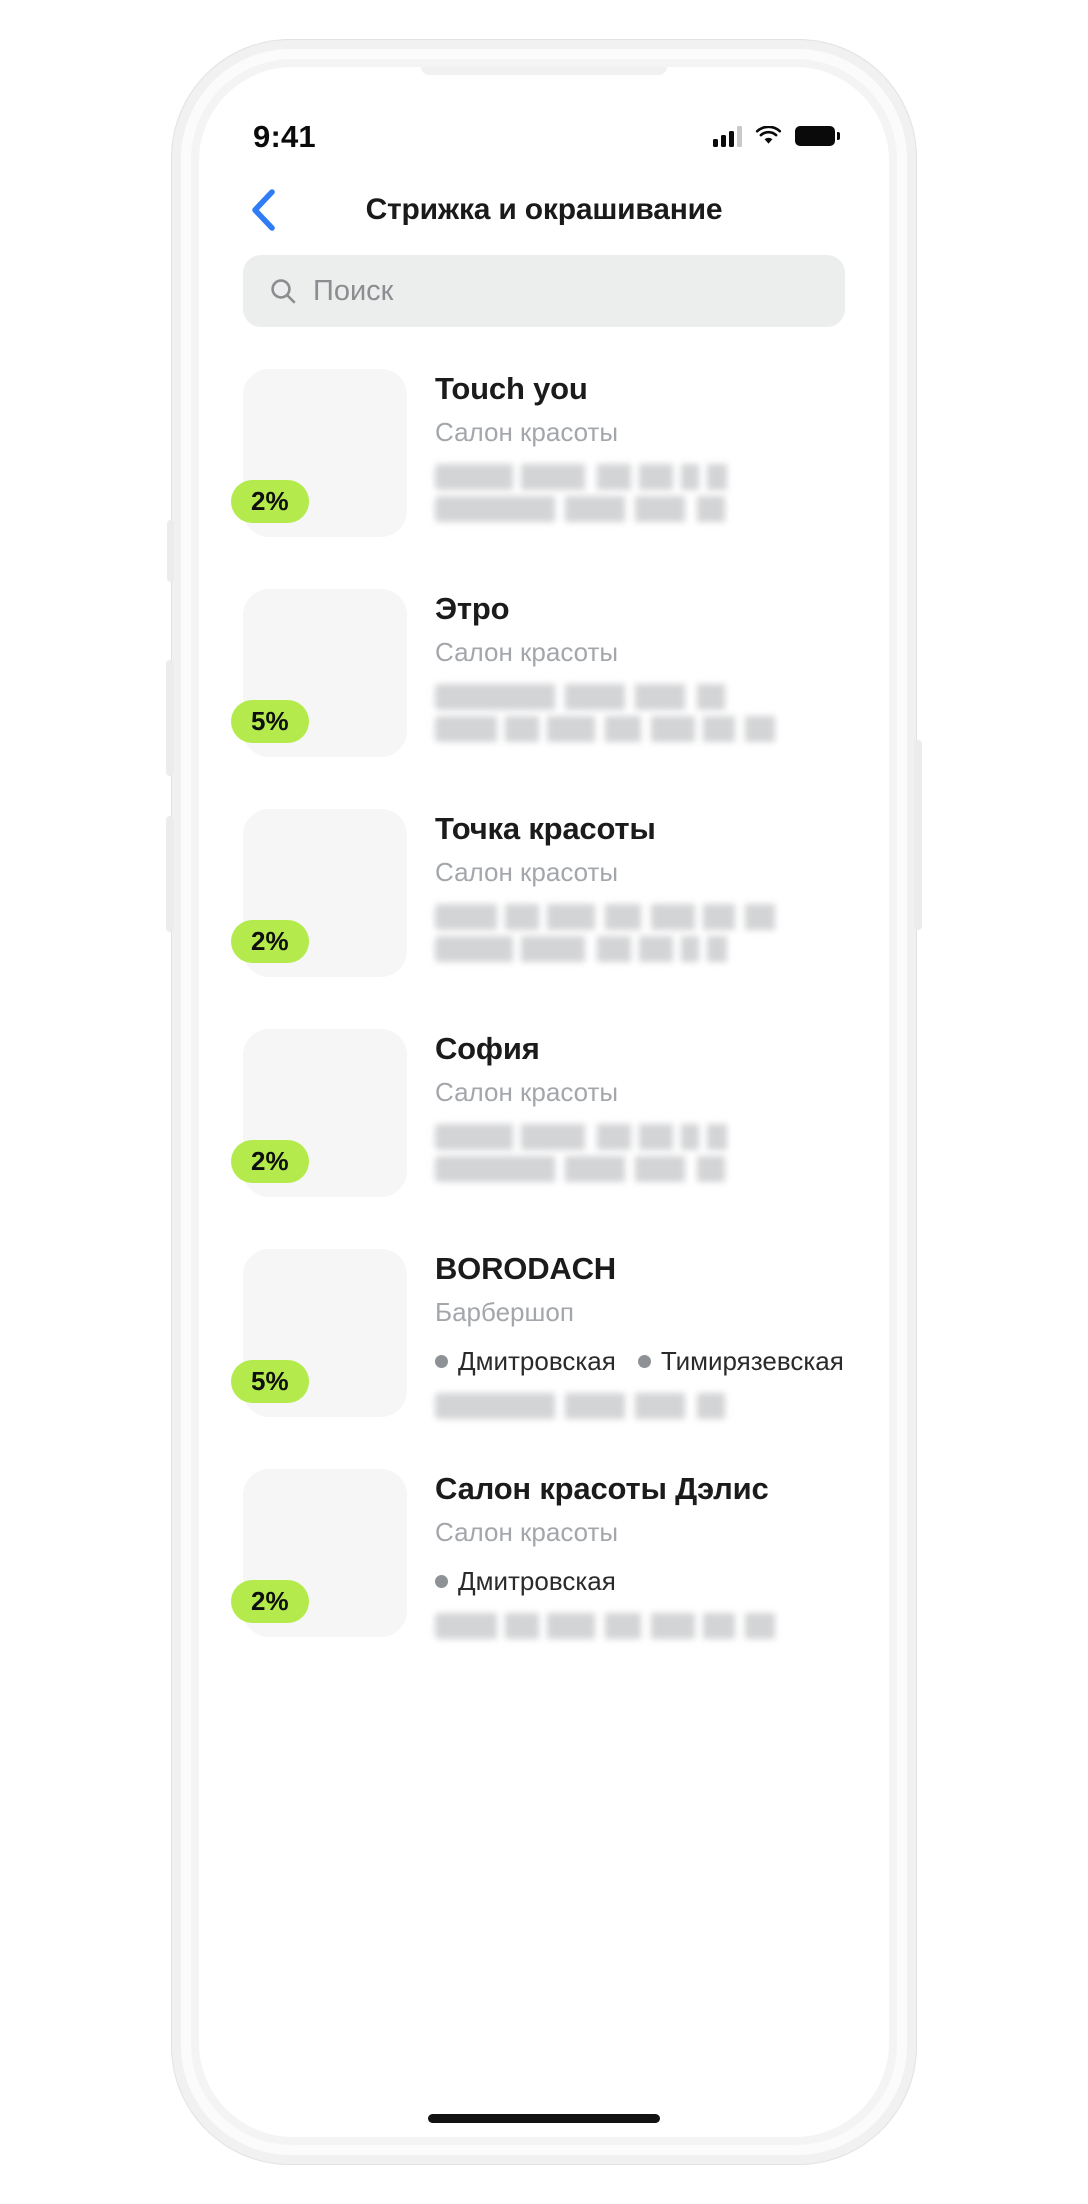 The width and height of the screenshot is (1088, 2204). What do you see at coordinates (602, 1488) in the screenshot?
I see `salon-name: Салон красоты Дэлис` at bounding box center [602, 1488].